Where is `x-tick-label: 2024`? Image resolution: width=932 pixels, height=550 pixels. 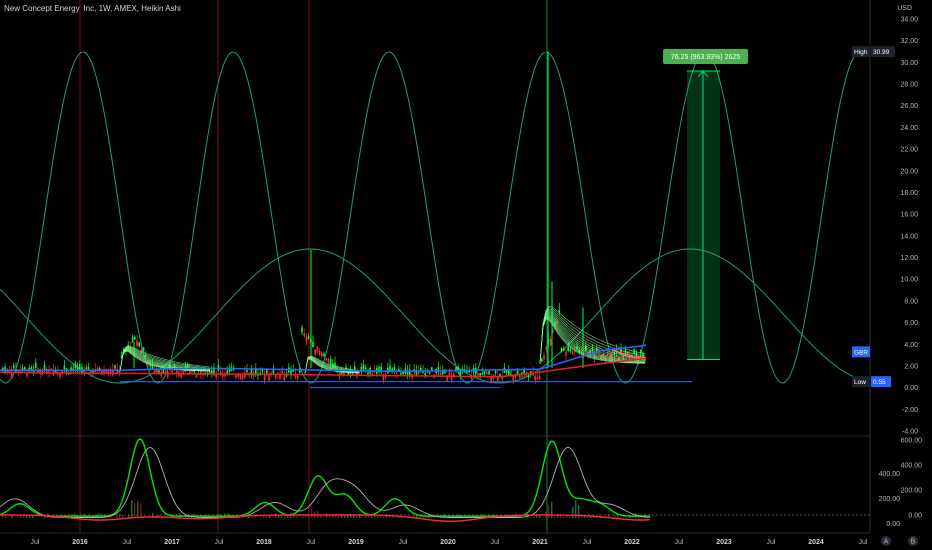
x-tick-label: 2024 is located at coordinates (816, 542).